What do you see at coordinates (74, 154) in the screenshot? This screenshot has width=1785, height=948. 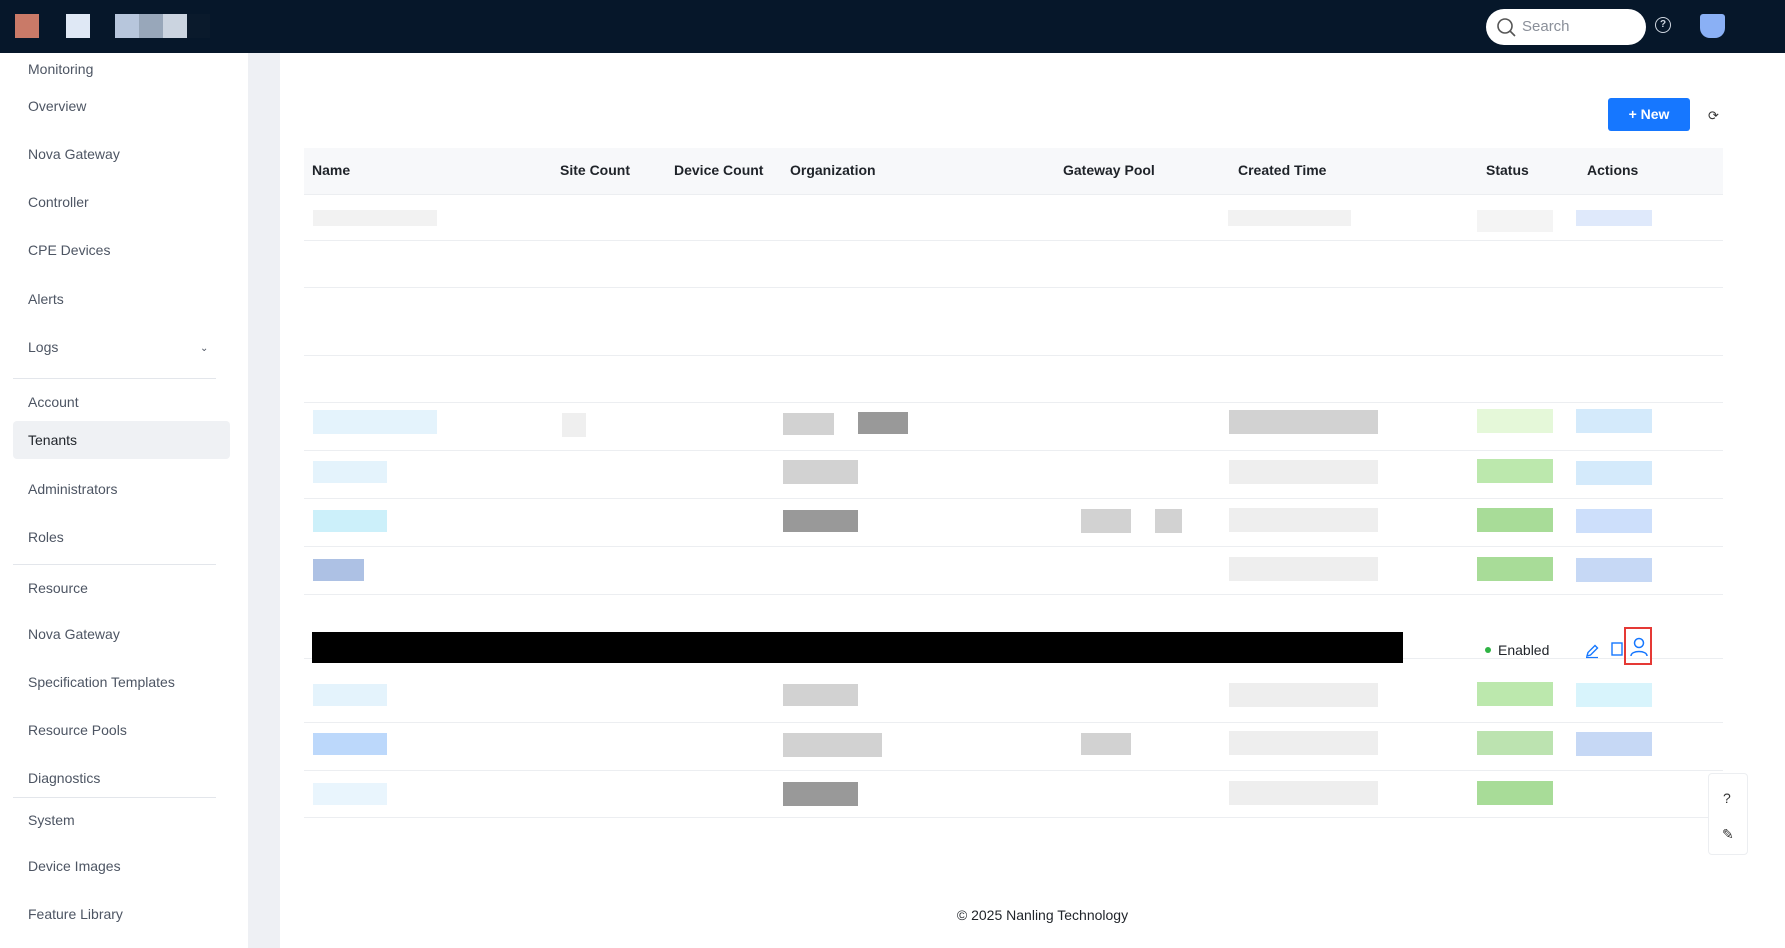 I see `sidebar-item-nova-gateway: Nova Gateway` at bounding box center [74, 154].